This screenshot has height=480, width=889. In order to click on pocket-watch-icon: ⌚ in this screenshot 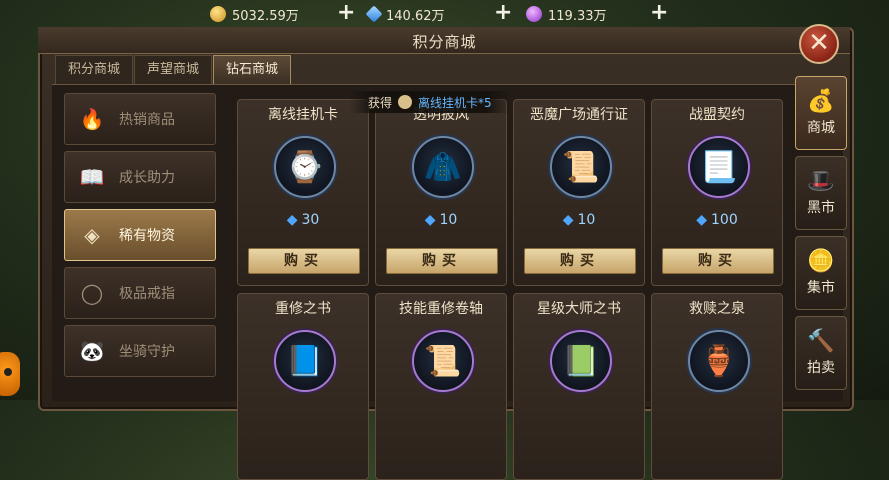, I will do `click(305, 167)`.